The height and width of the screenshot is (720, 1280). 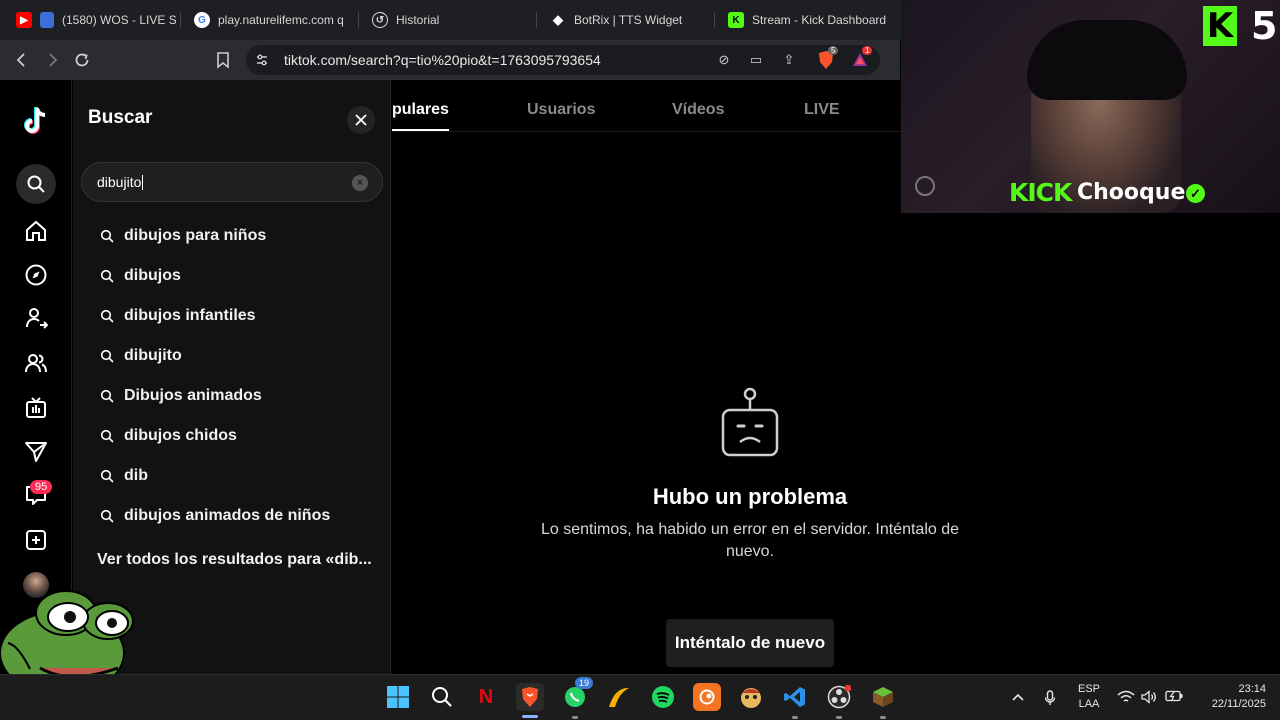 I want to click on start-menu-icon, so click(x=398, y=697).